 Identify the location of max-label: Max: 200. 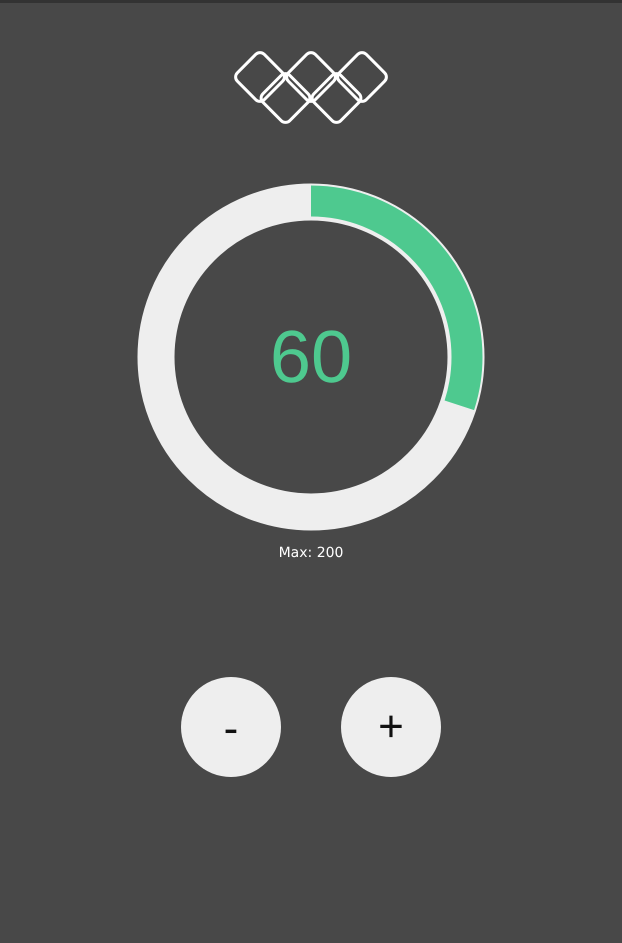
(311, 553).